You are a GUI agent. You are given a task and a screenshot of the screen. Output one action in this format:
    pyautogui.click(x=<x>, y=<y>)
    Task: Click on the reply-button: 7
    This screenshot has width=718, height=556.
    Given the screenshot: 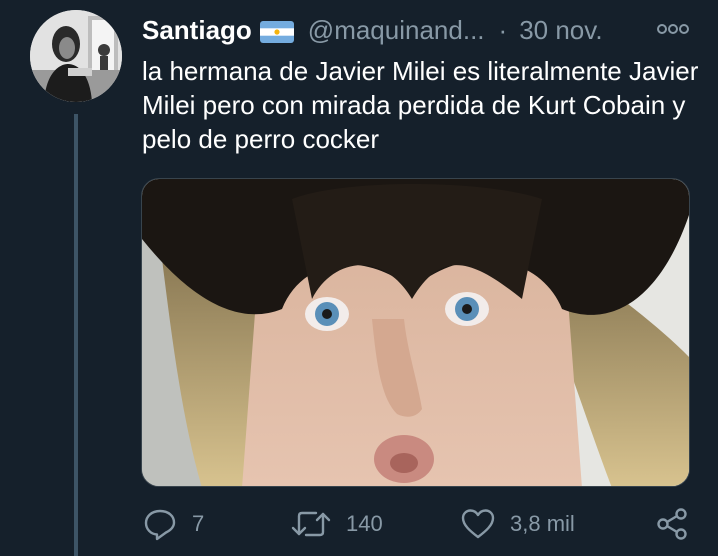 What is the action you would take?
    pyautogui.click(x=173, y=524)
    